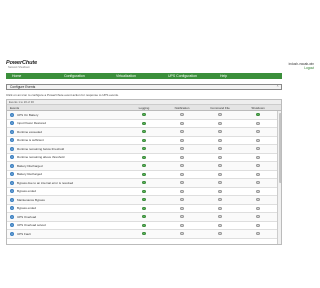 The image size is (320, 288). I want to click on header-command-file: Command File, so click(220, 107).